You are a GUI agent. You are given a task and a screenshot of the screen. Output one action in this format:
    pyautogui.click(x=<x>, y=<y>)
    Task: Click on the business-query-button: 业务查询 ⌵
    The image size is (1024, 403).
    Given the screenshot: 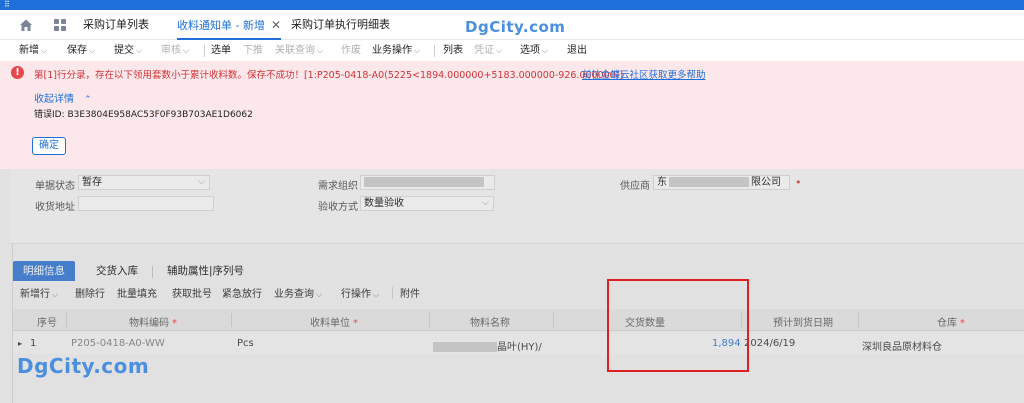 What is the action you would take?
    pyautogui.click(x=298, y=292)
    